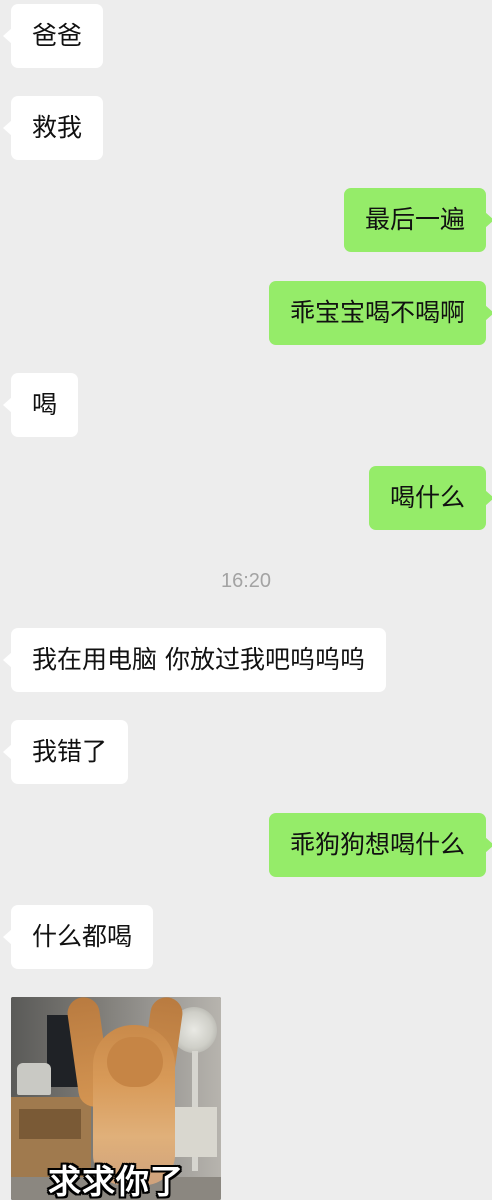 This screenshot has width=492, height=1200. I want to click on incoming-message-bubble: 什么都喝, so click(78, 937).